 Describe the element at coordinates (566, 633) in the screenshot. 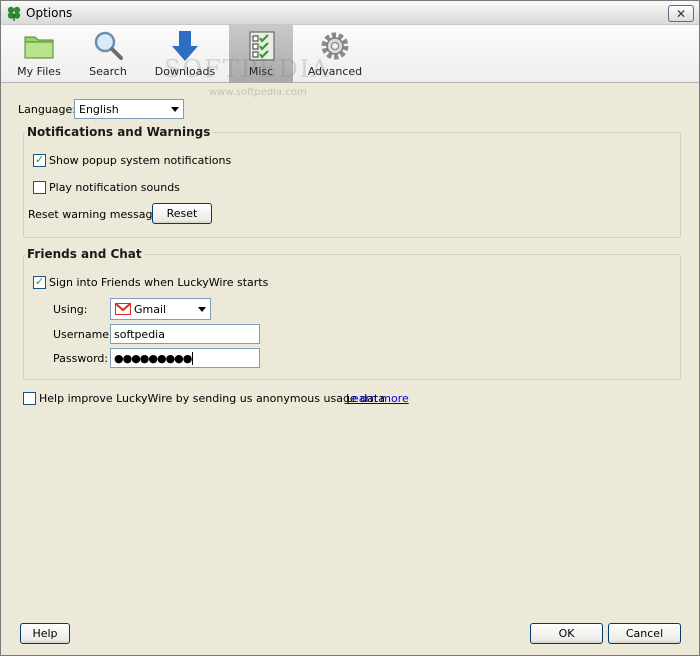

I see `ok-button: OK` at that location.